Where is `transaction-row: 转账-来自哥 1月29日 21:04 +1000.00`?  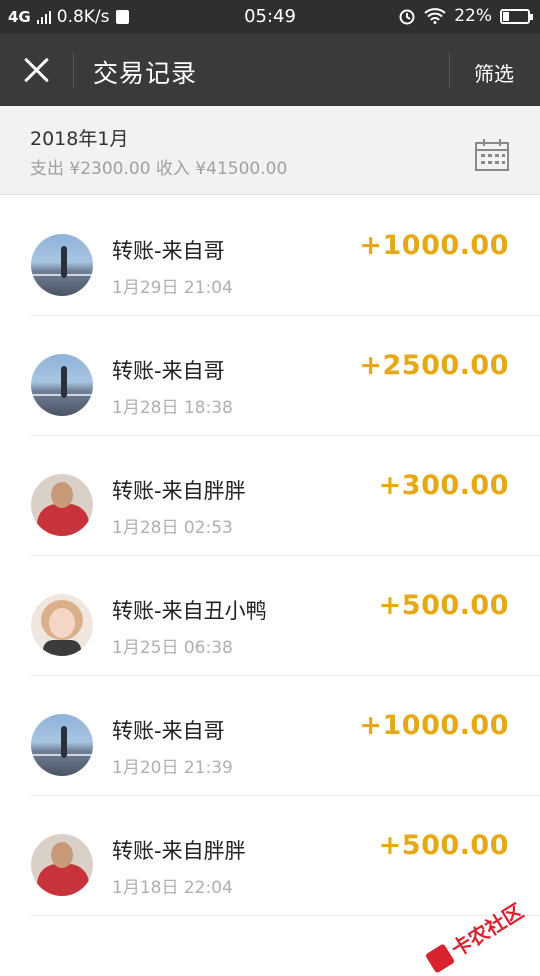 transaction-row: 转账-来自哥 1月29日 21:04 +1000.00 is located at coordinates (270, 256).